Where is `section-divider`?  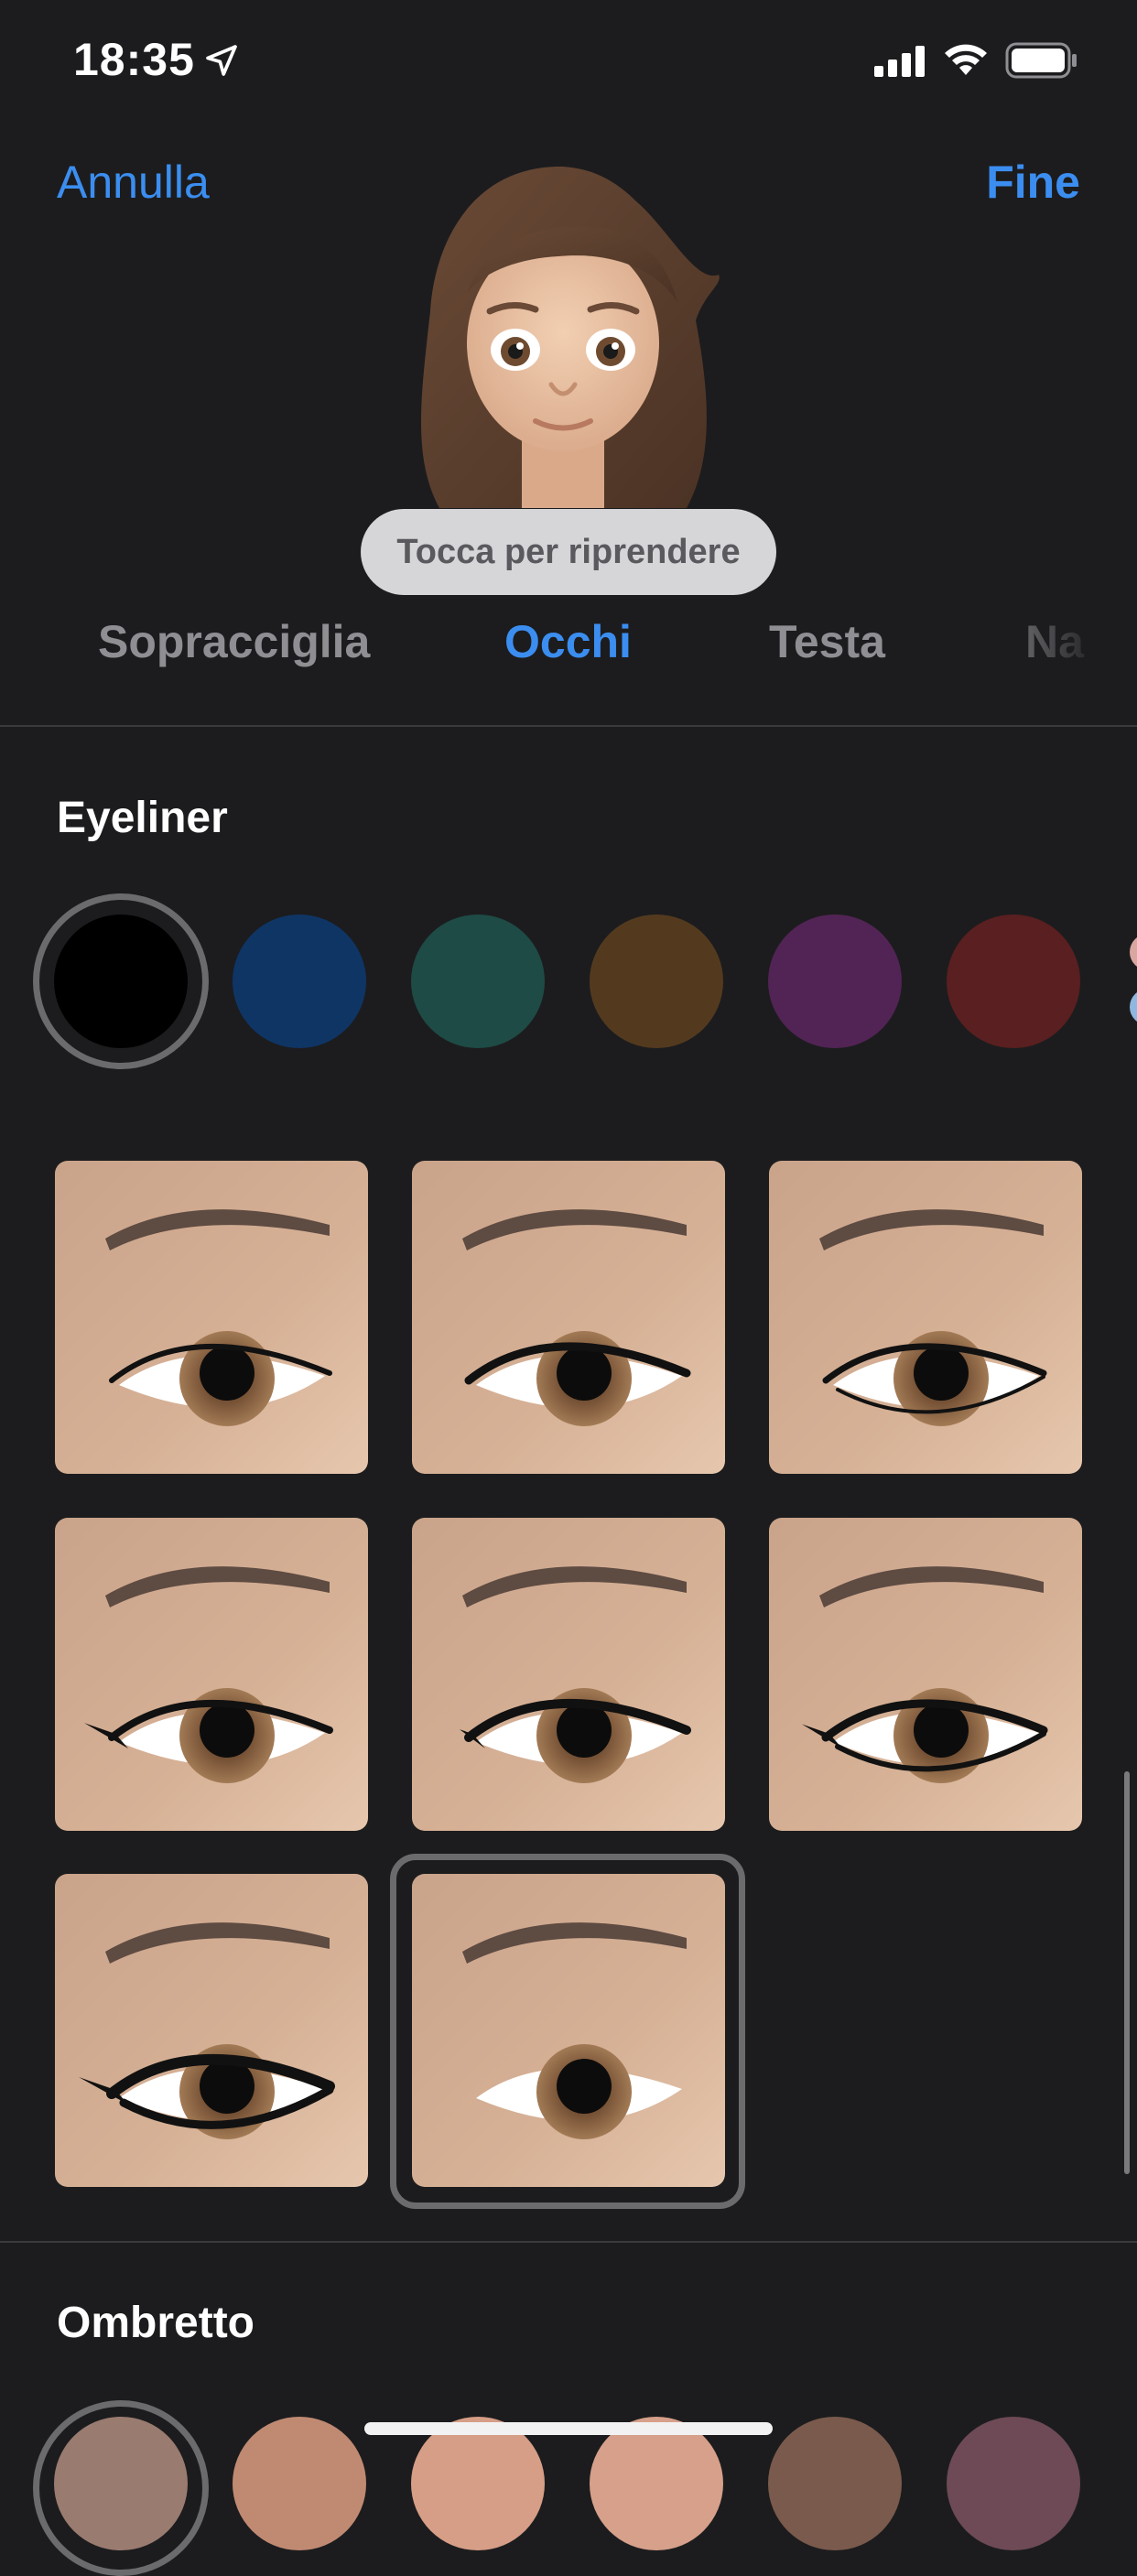 section-divider is located at coordinates (568, 2242).